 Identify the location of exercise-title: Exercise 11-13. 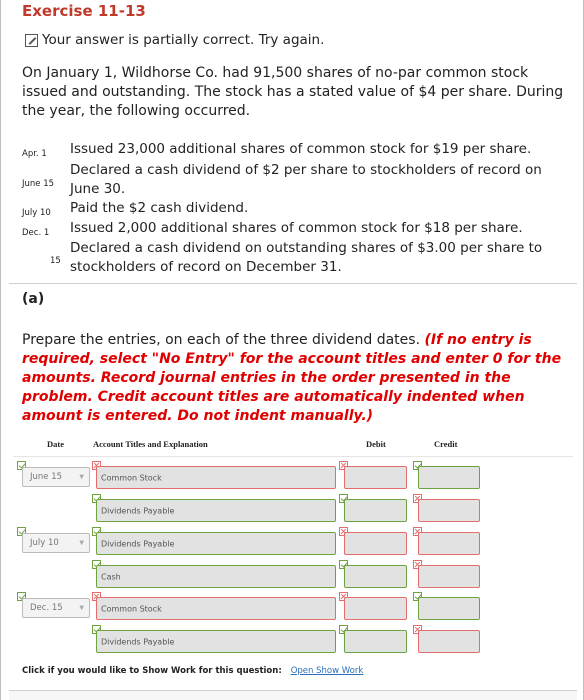
(84, 11).